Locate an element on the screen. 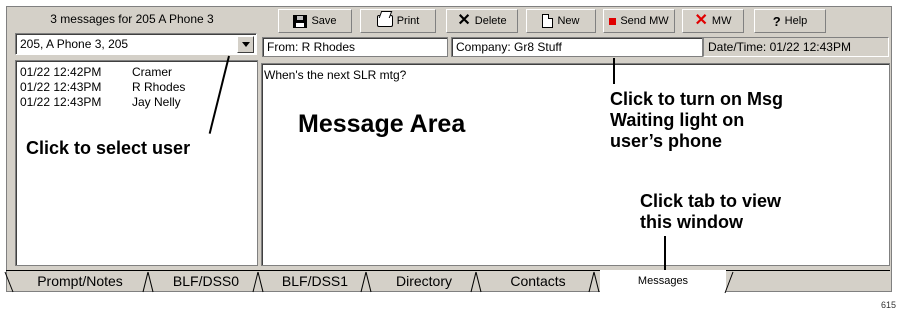 The width and height of the screenshot is (898, 310). close-icon: ✕ is located at coordinates (464, 20).